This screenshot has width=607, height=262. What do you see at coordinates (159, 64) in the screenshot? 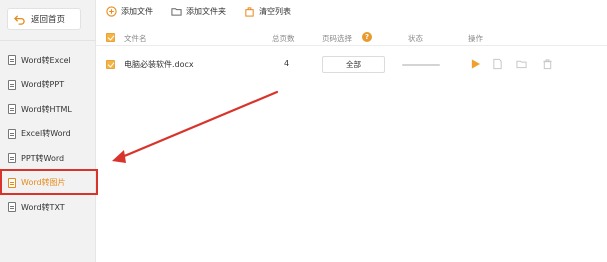
I see `row-file-name: 电脑必装软件.docx` at bounding box center [159, 64].